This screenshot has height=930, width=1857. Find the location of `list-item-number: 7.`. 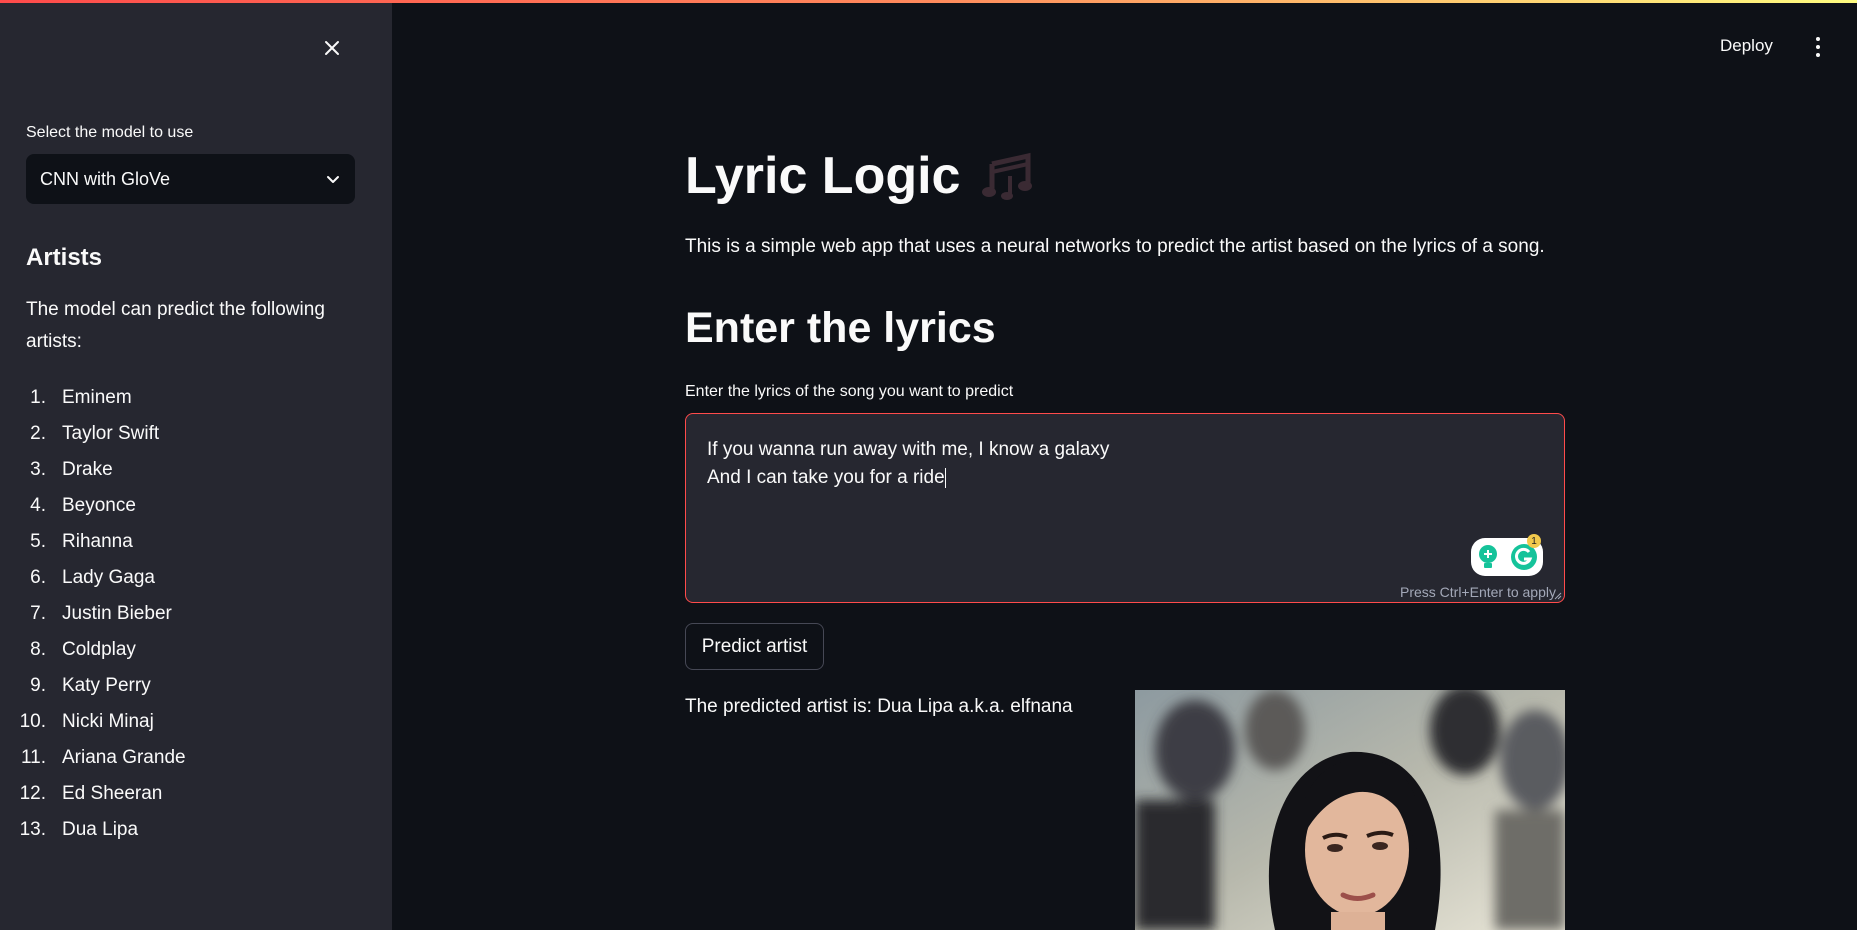

list-item-number: 7. is located at coordinates (38, 613).